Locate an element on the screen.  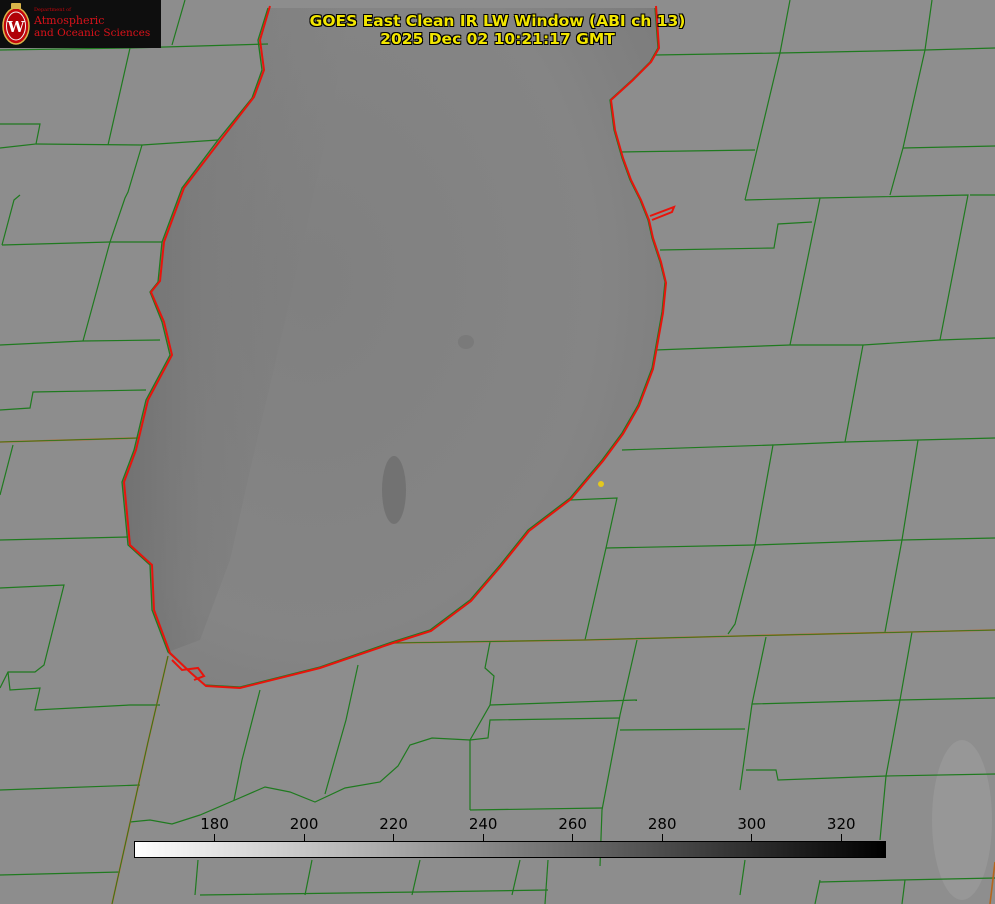
logo-department: Department of is located at coordinates (52, 10).